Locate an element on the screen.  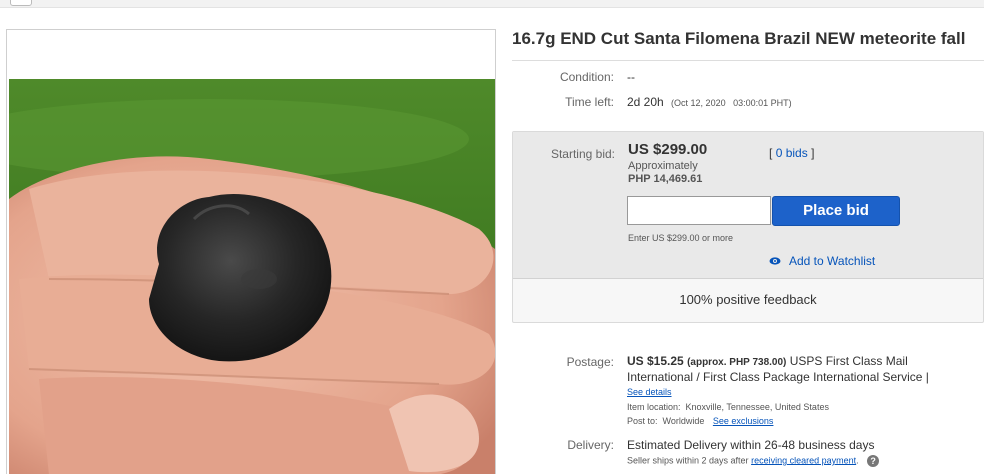
time-left-row: 2d 20h (Oct 12, 2020 03:00:01 PHT) is located at coordinates (709, 102).